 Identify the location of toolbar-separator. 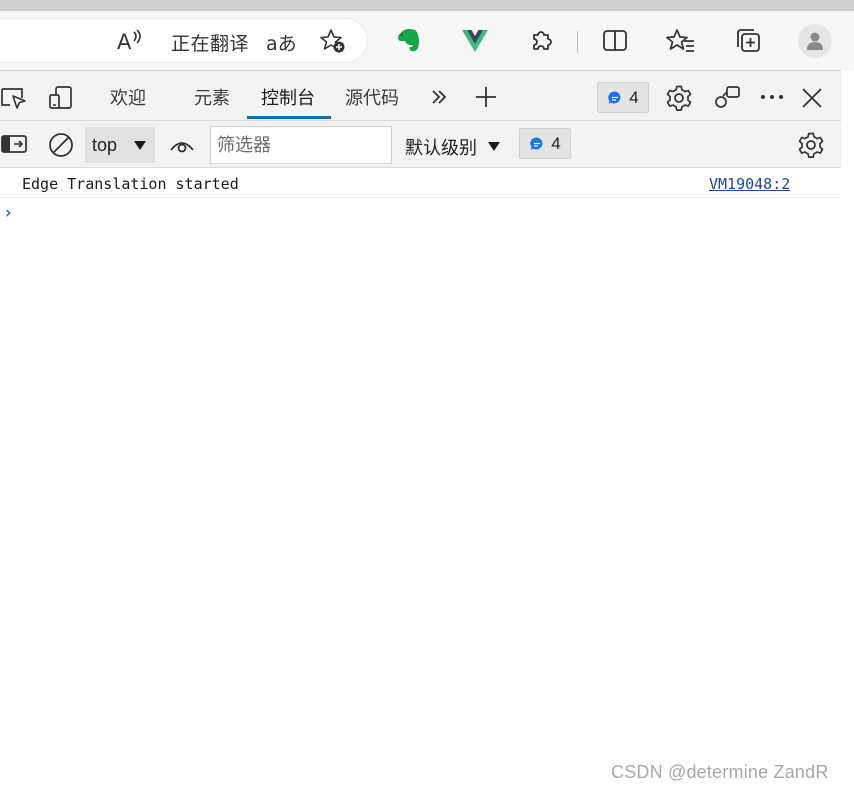
(577, 42).